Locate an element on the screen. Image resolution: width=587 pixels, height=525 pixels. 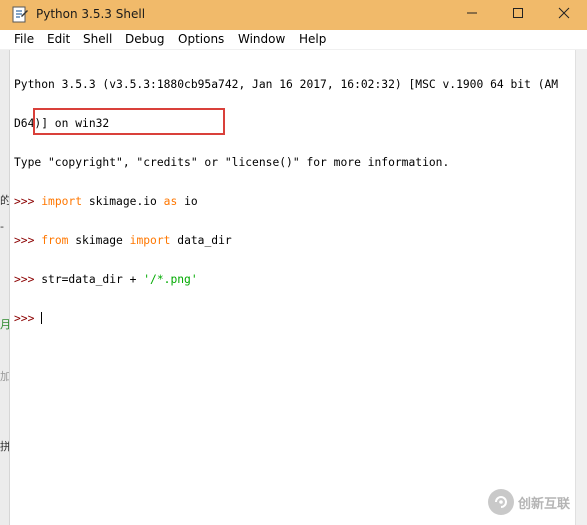
vertical-scrollbar is located at coordinates (581, 287).